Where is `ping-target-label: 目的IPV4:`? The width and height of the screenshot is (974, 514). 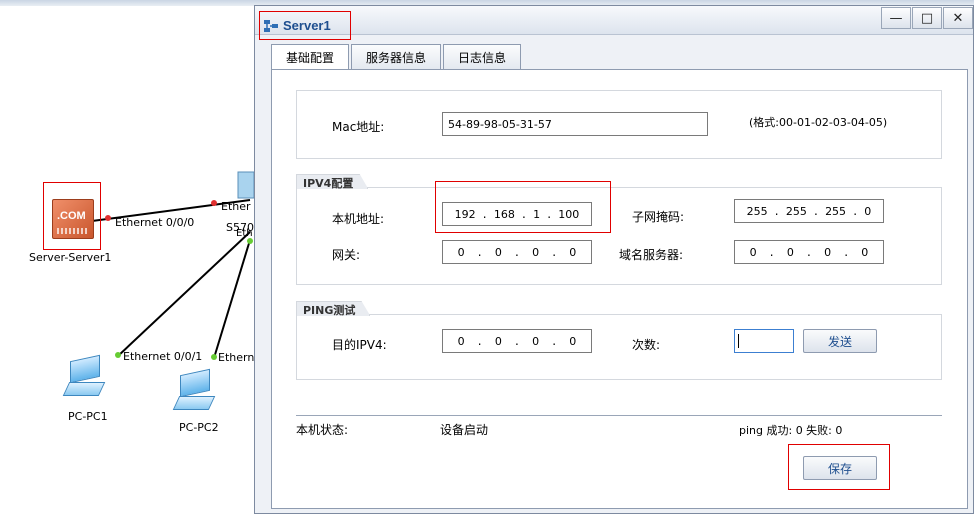 ping-target-label: 目的IPV4: is located at coordinates (359, 345).